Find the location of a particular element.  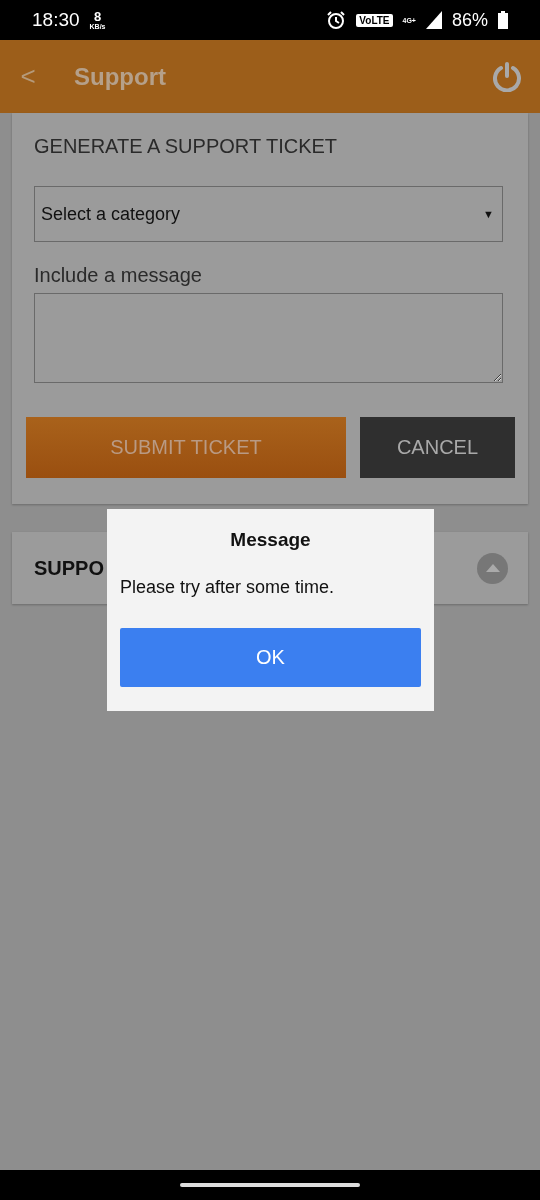

caret-up-icon is located at coordinates (492, 568).